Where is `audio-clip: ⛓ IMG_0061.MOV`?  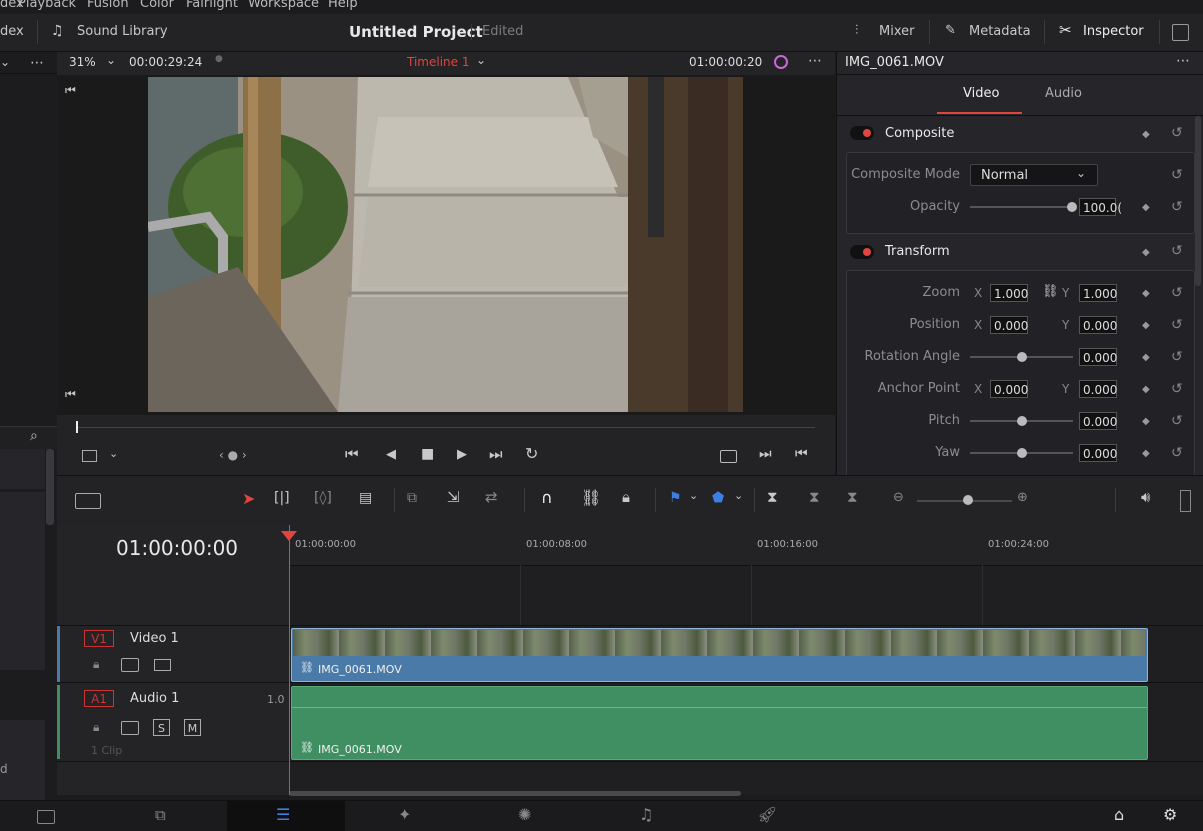 audio-clip: ⛓ IMG_0061.MOV is located at coordinates (719, 723).